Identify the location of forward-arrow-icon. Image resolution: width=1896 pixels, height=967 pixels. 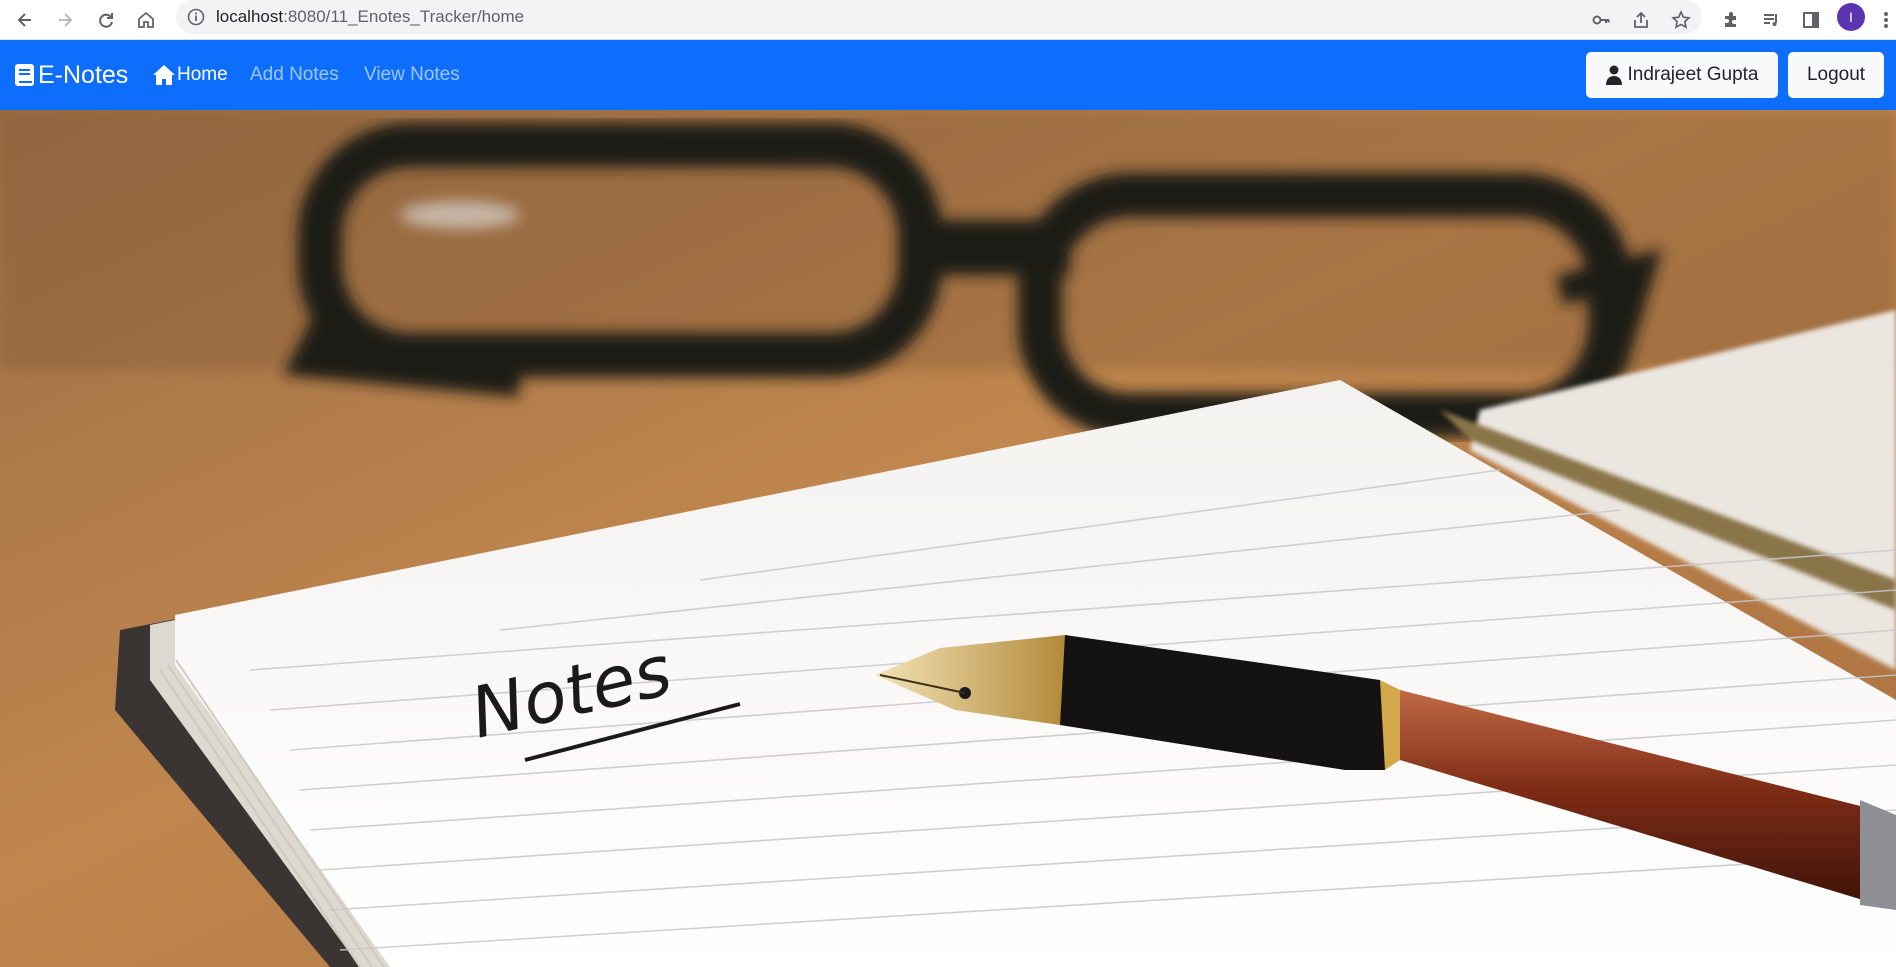
(65, 20).